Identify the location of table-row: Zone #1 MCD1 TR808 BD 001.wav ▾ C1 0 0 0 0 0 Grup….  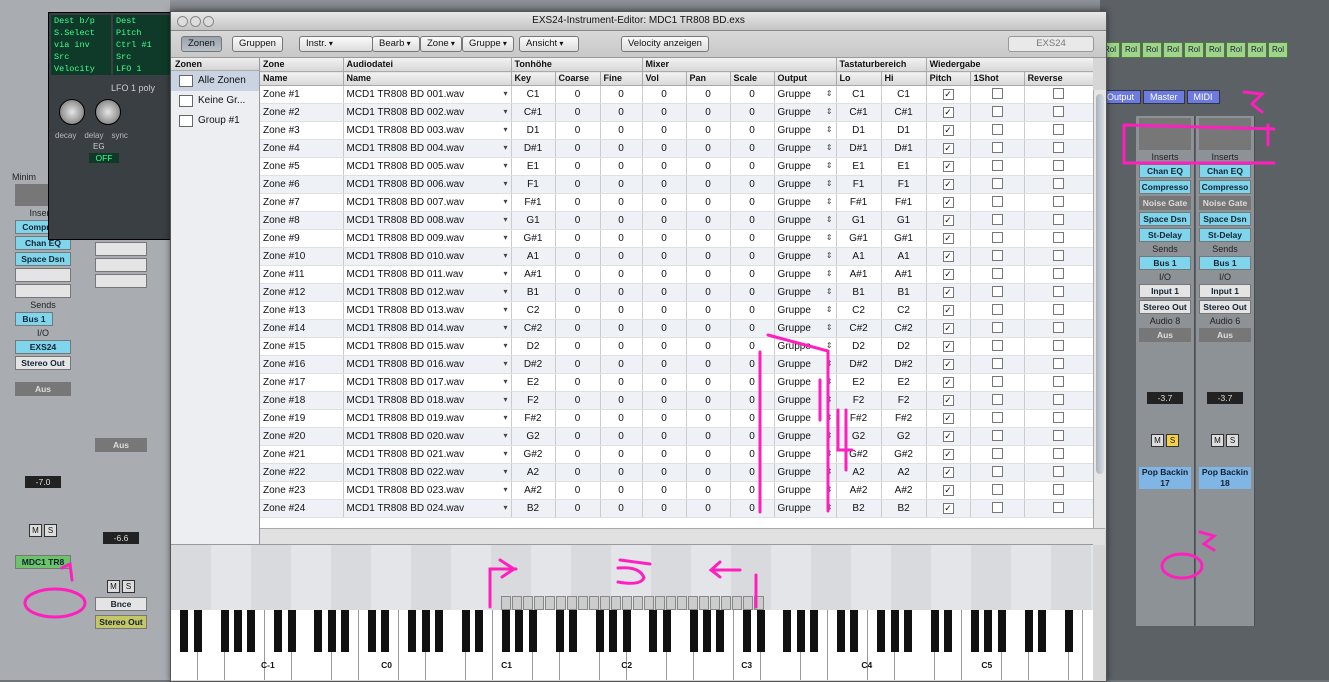
(676, 94).